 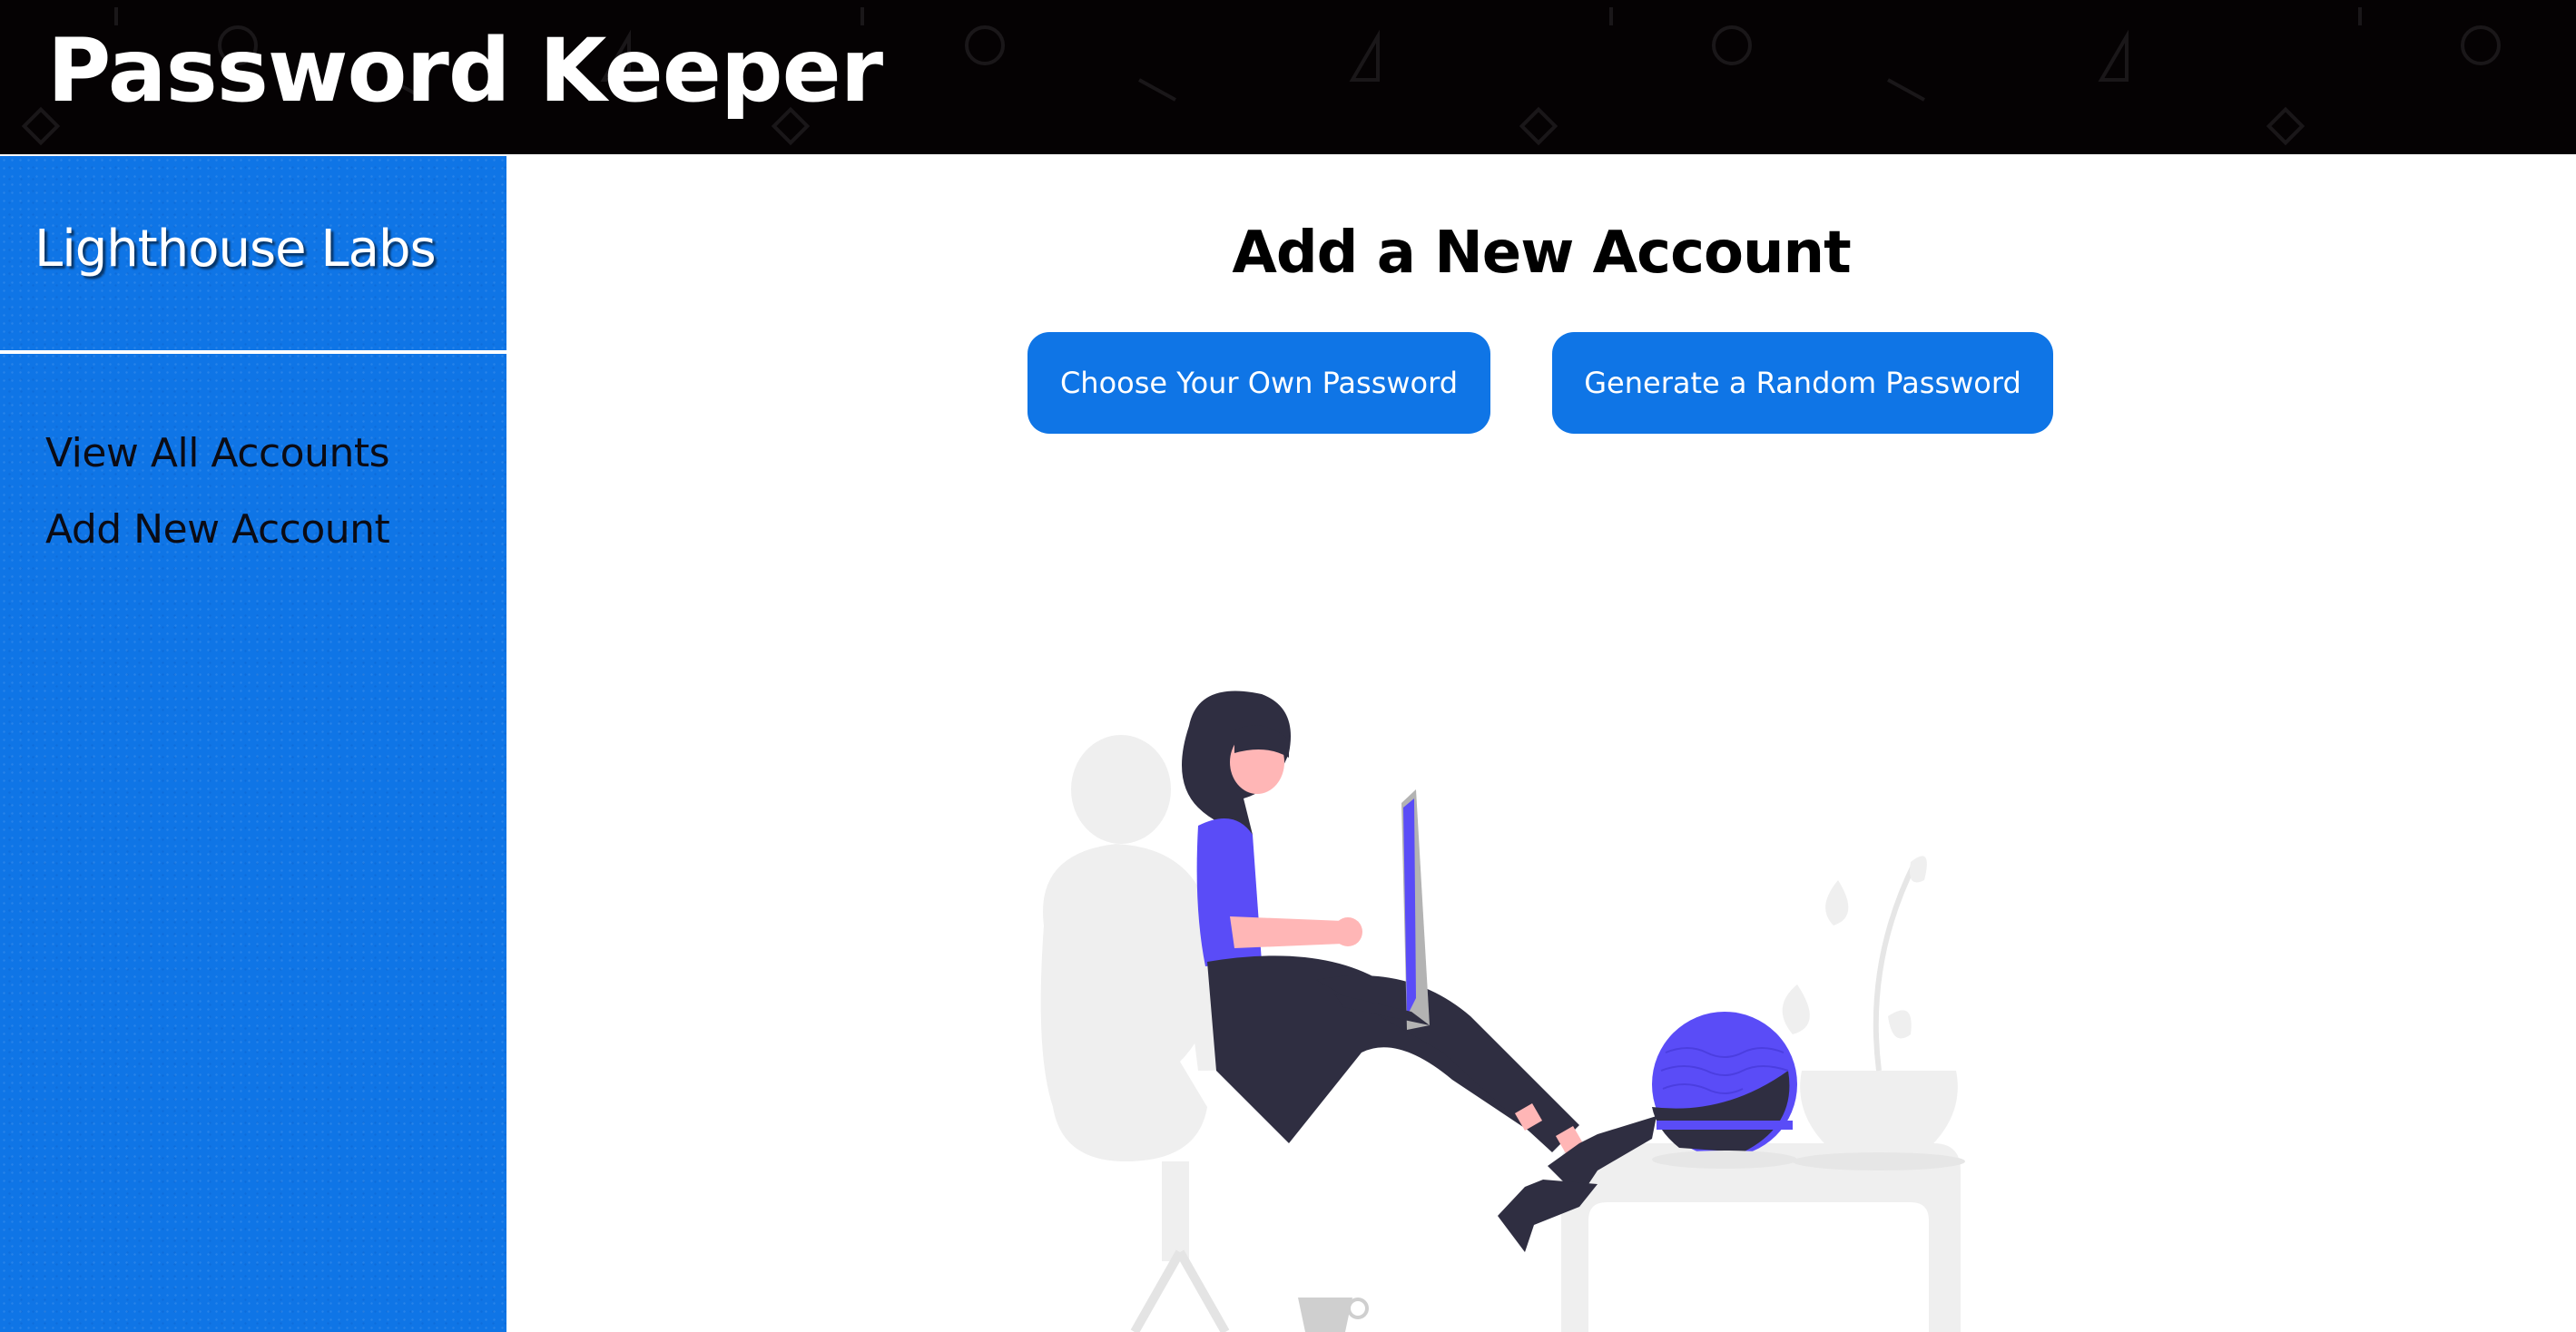 I want to click on generate-random-password-button: Generate a Random Password, so click(x=1802, y=383).